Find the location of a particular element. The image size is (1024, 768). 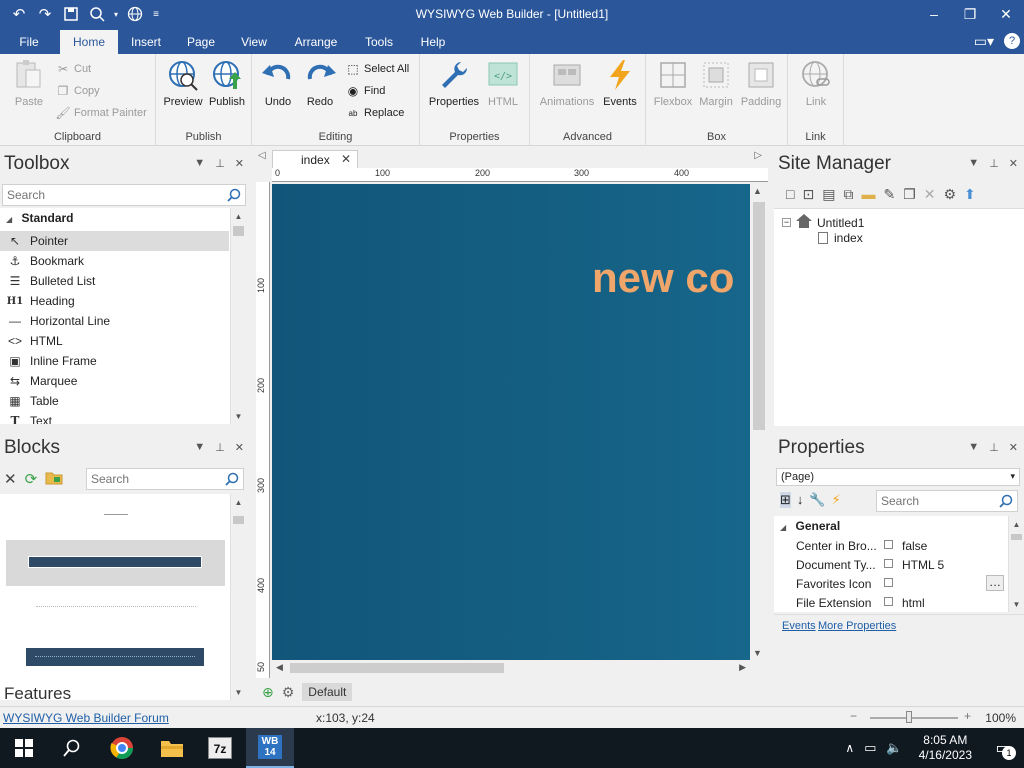

canvas-heading-text: new co is located at coordinates (663, 278).